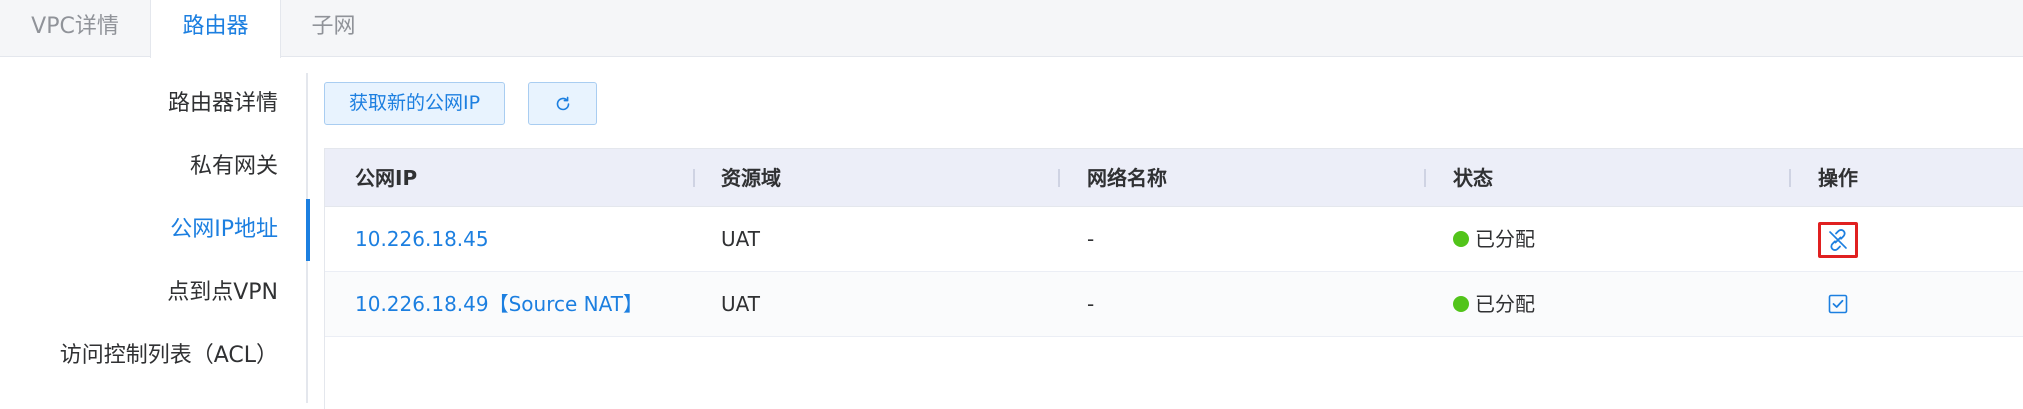 Image resolution: width=2023 pixels, height=409 pixels. Describe the element at coordinates (1174, 304) in the screenshot. I see `table-row: 10.226.18.49【Source NAT】 UAT - 已分配` at that location.